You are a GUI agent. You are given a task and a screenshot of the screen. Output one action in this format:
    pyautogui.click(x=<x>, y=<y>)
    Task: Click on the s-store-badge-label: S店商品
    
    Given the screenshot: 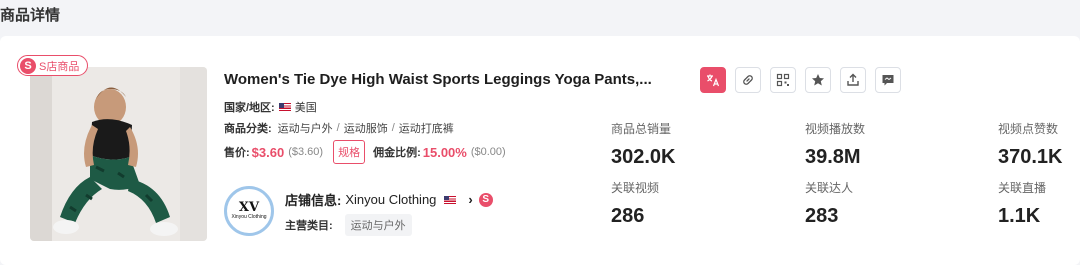 What is the action you would take?
    pyautogui.click(x=59, y=66)
    